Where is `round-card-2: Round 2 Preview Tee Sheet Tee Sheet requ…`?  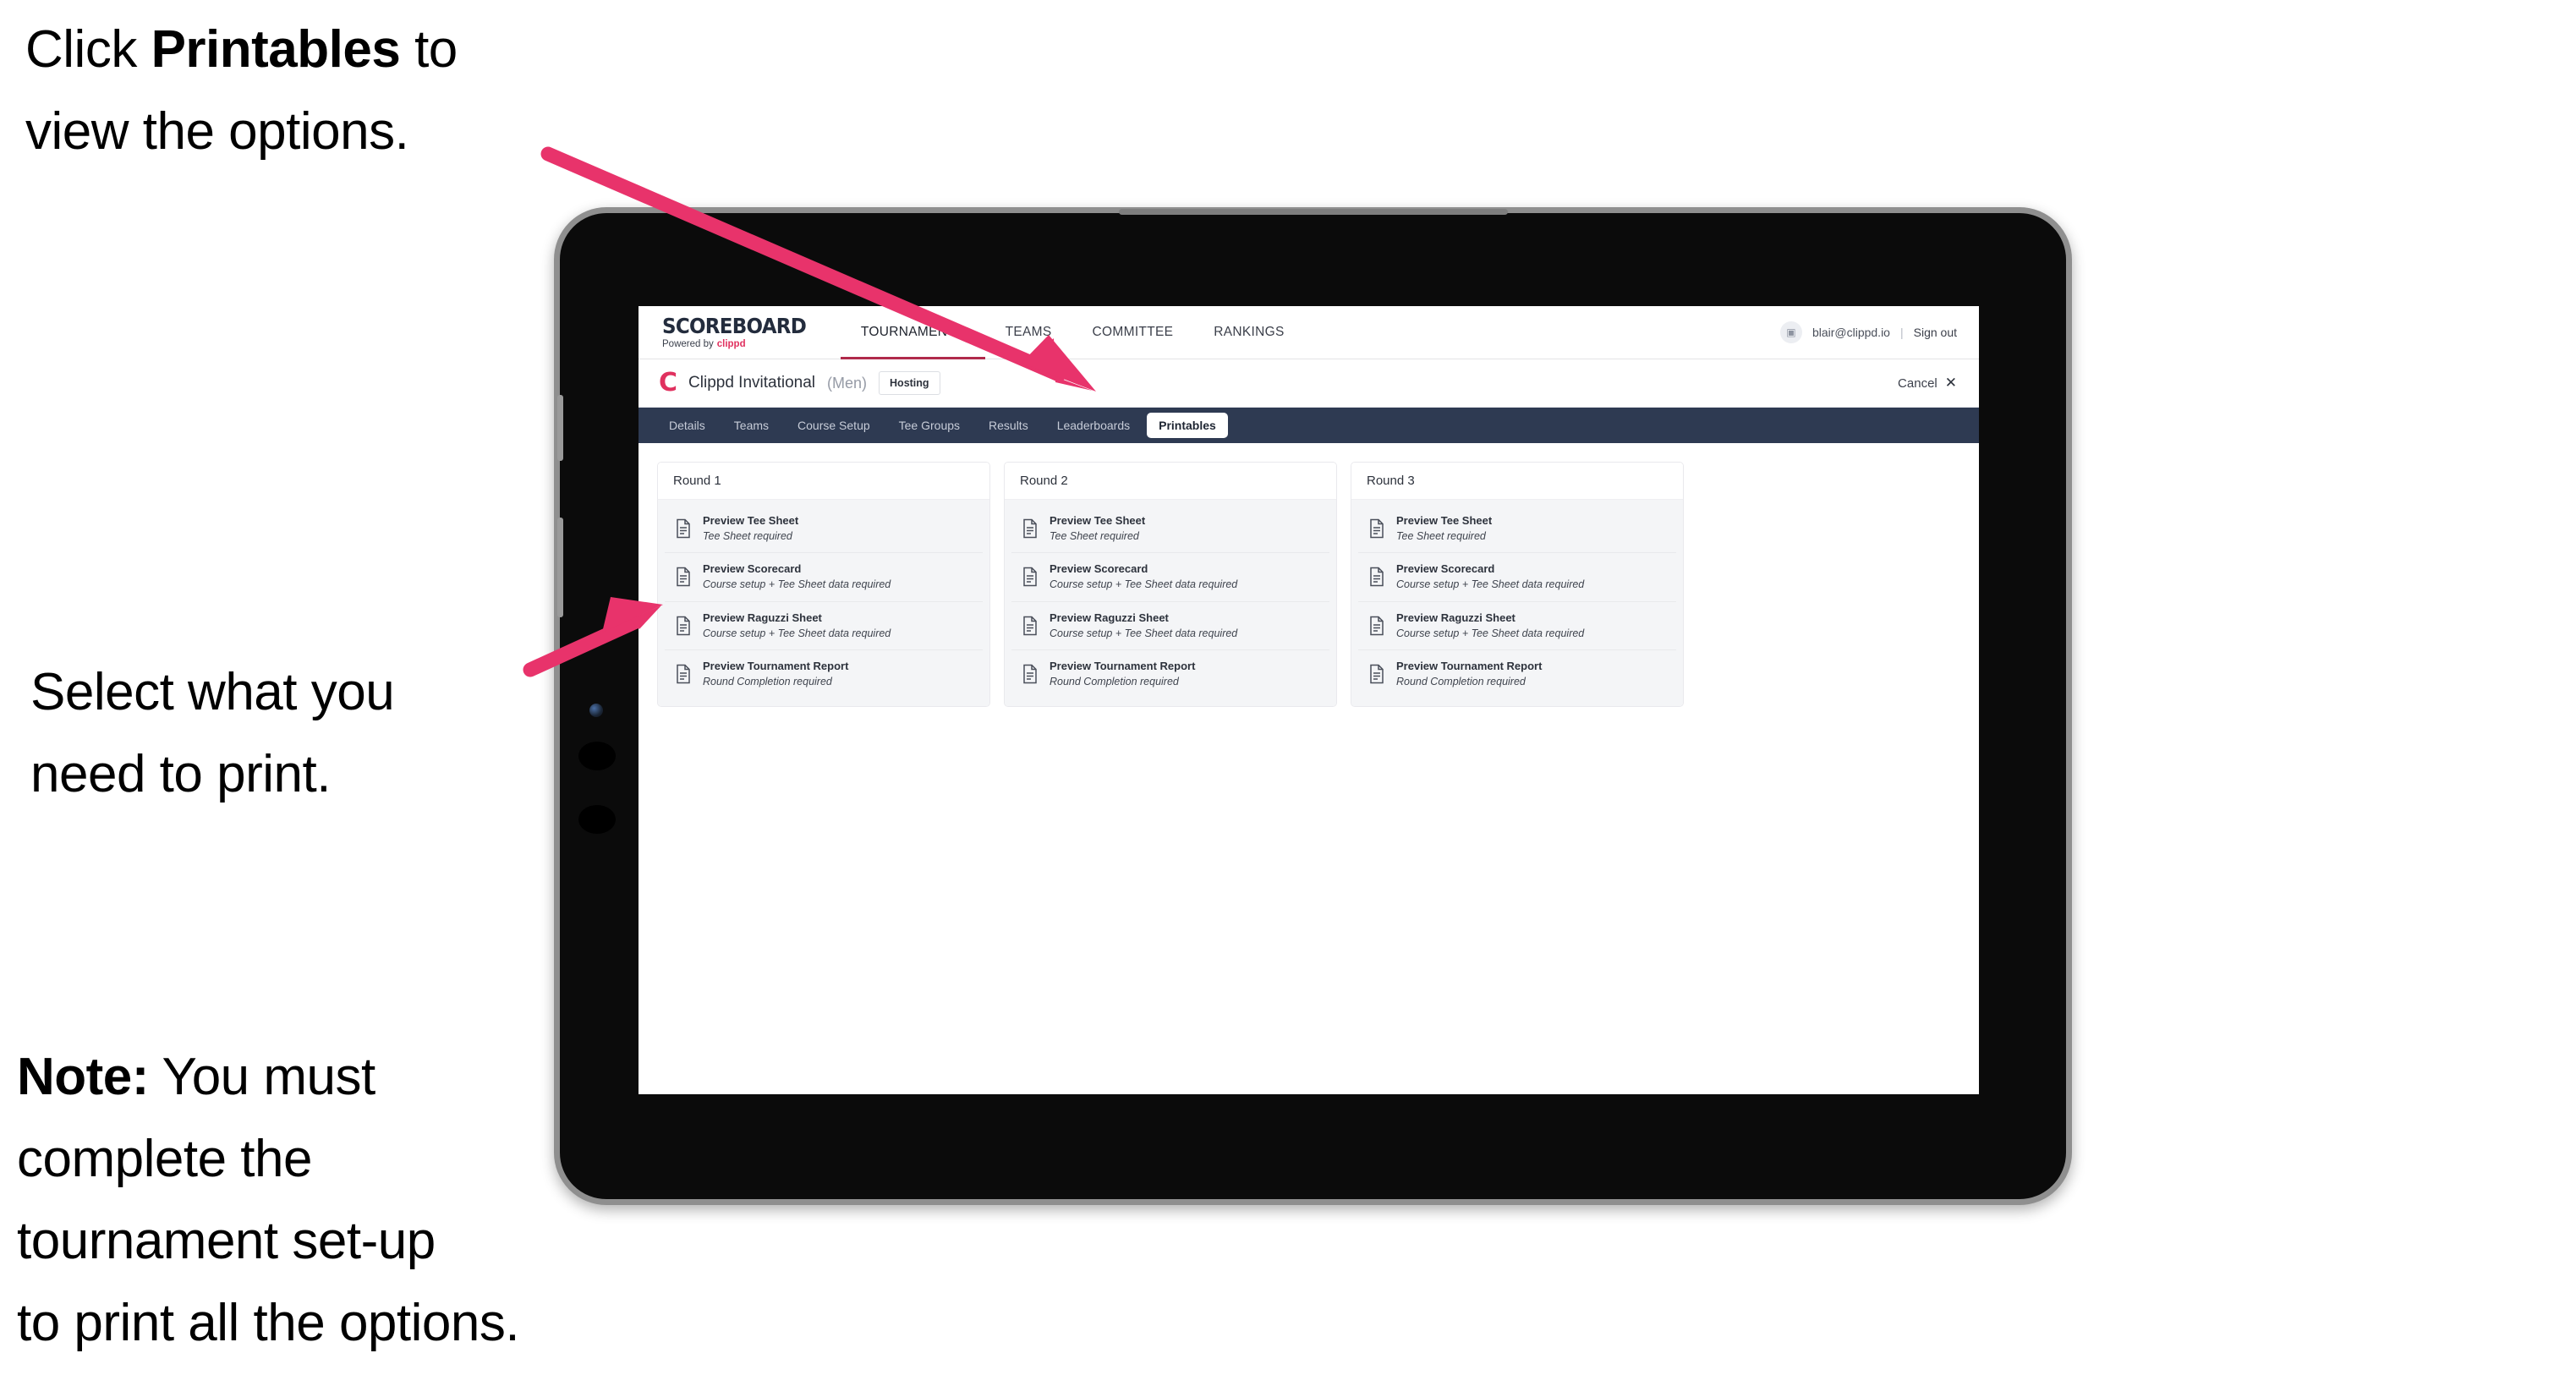 round-card-2: Round 2 Preview Tee Sheet Tee Sheet requ… is located at coordinates (1170, 585).